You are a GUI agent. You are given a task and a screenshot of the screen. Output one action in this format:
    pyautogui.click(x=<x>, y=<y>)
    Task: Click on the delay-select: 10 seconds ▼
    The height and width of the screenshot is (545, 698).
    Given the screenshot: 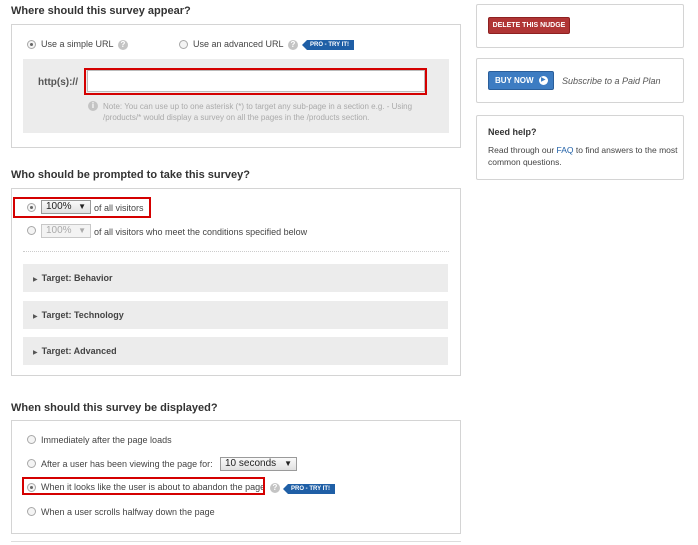 What is the action you would take?
    pyautogui.click(x=258, y=464)
    